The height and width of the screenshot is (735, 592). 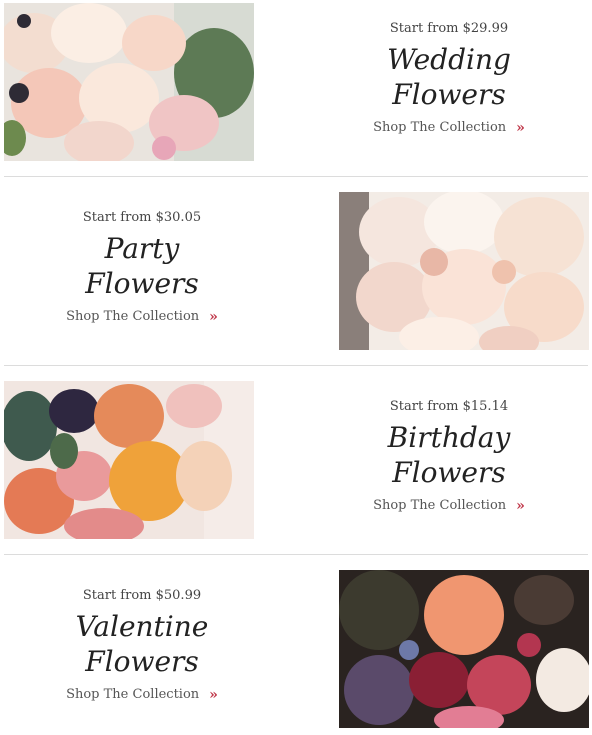 I want to click on collection-title-line1: Birthday, so click(x=449, y=437).